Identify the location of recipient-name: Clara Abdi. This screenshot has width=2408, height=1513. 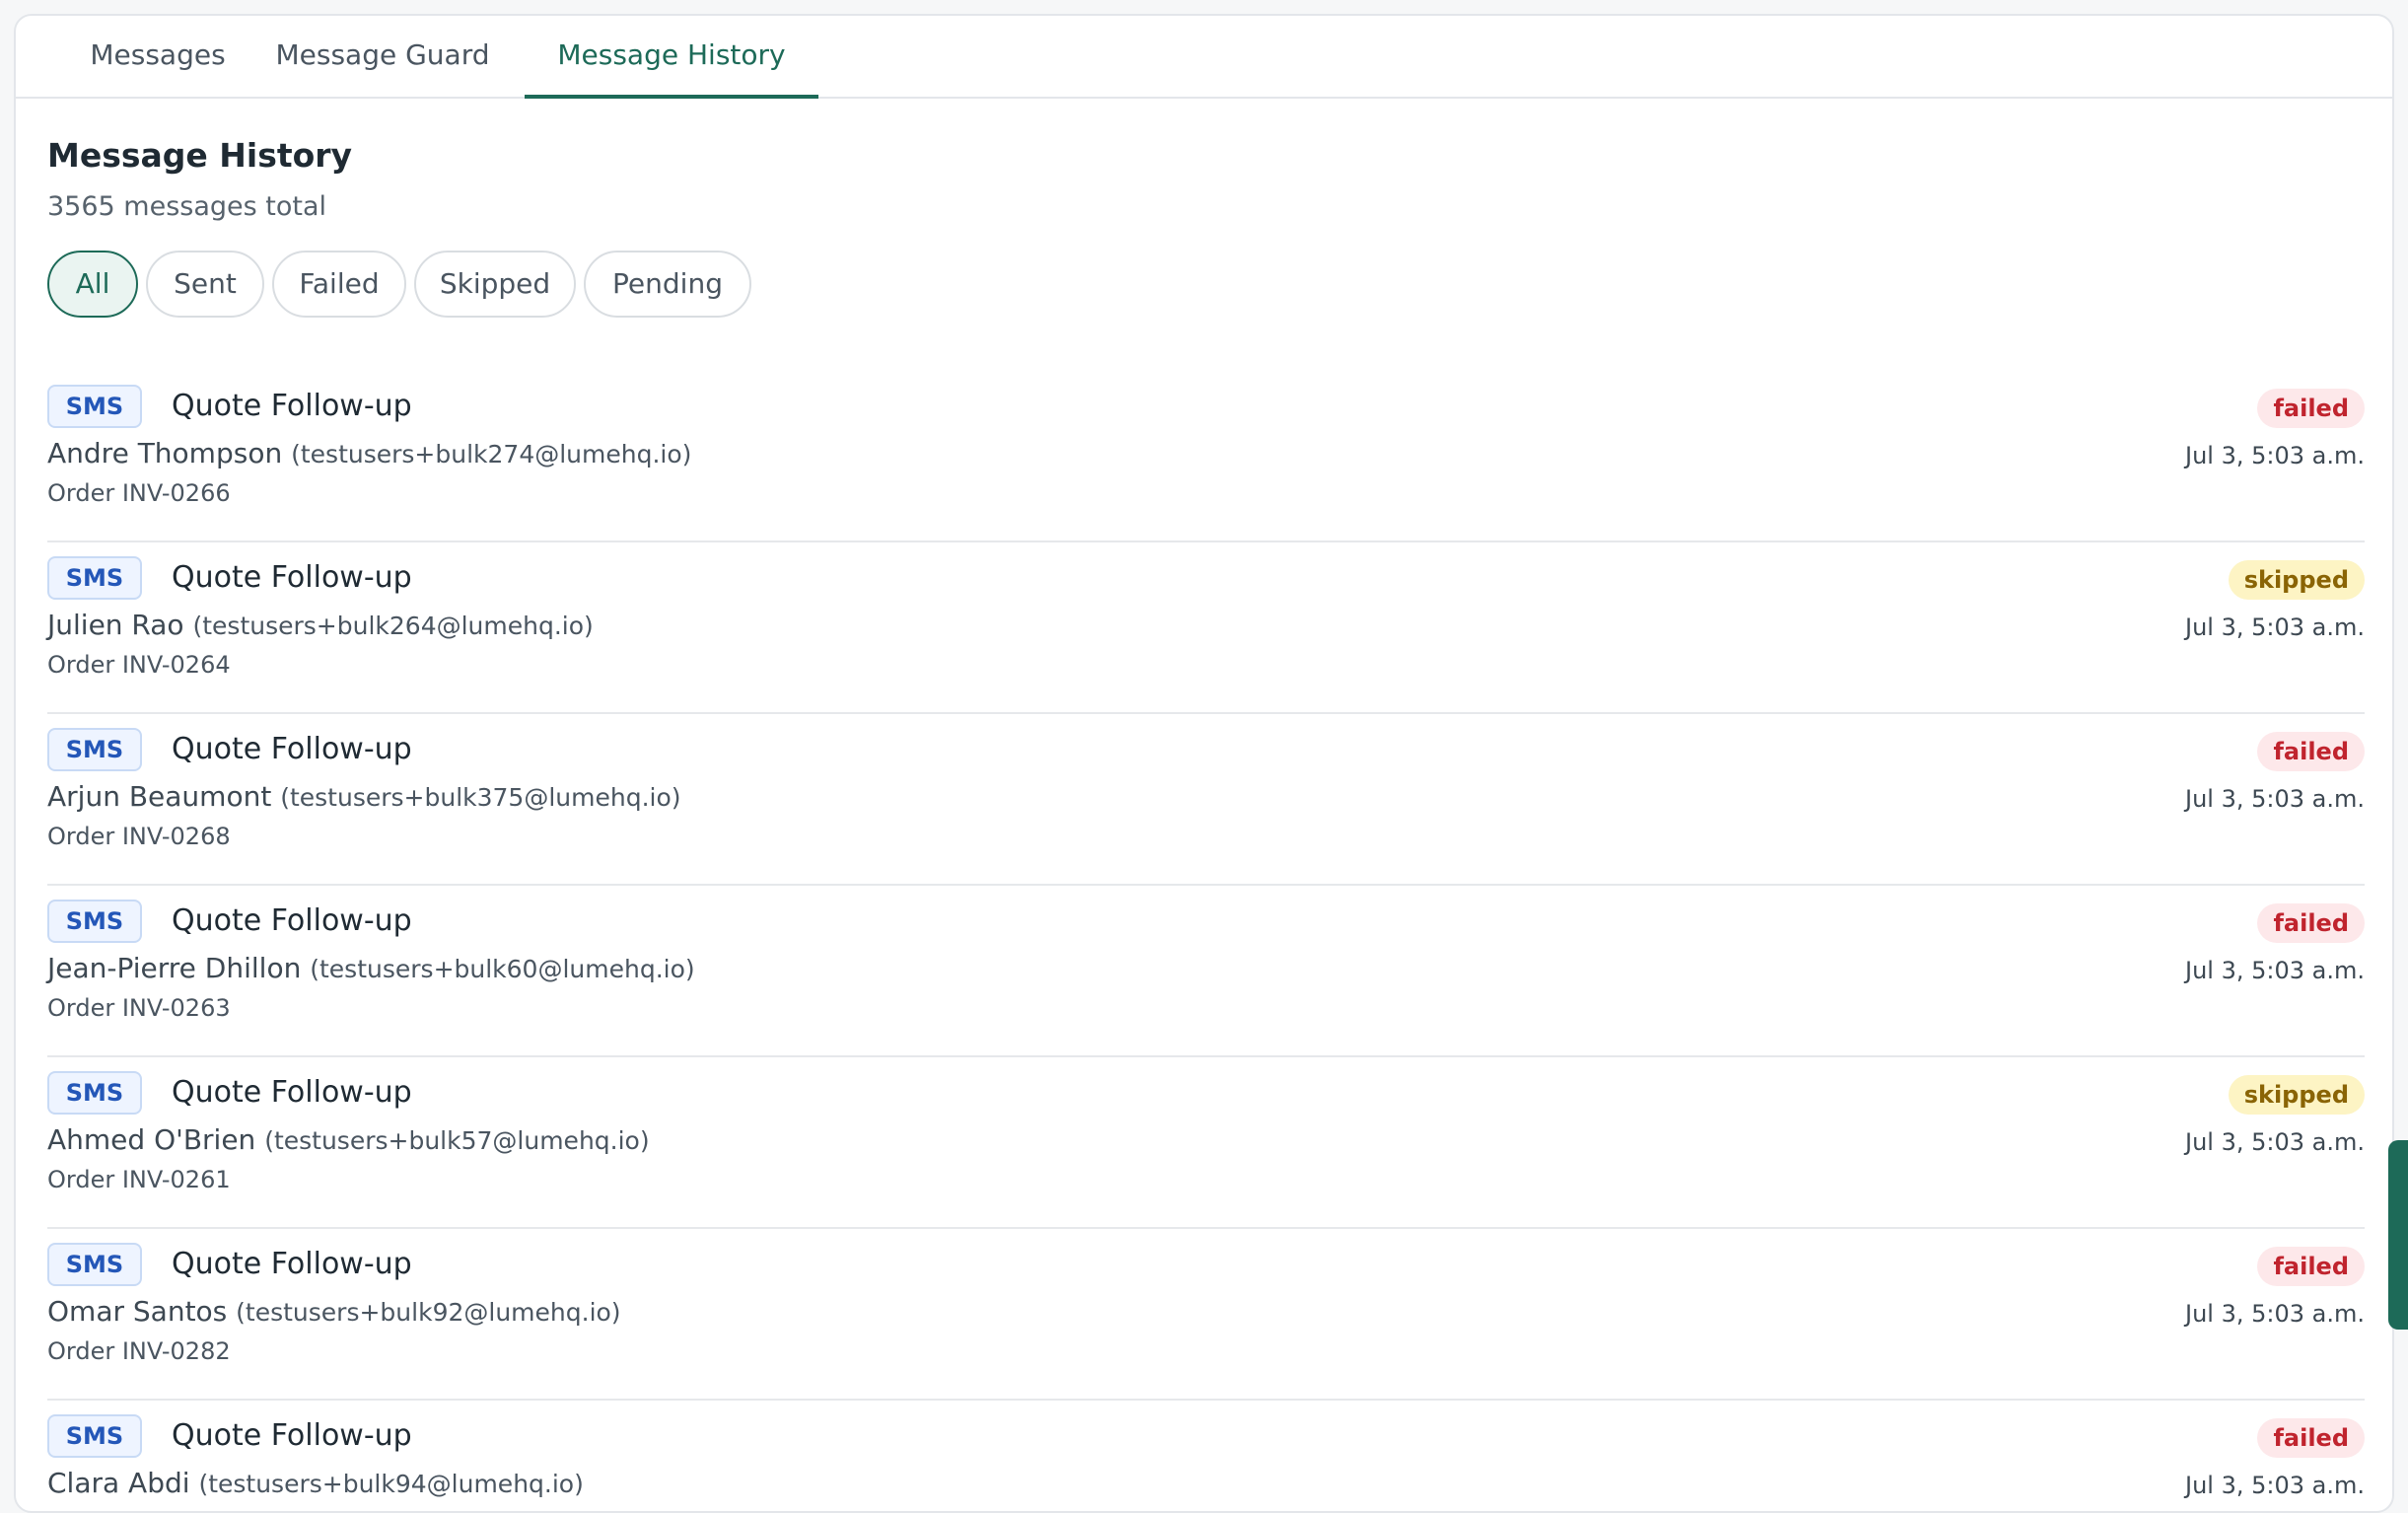
(118, 1483).